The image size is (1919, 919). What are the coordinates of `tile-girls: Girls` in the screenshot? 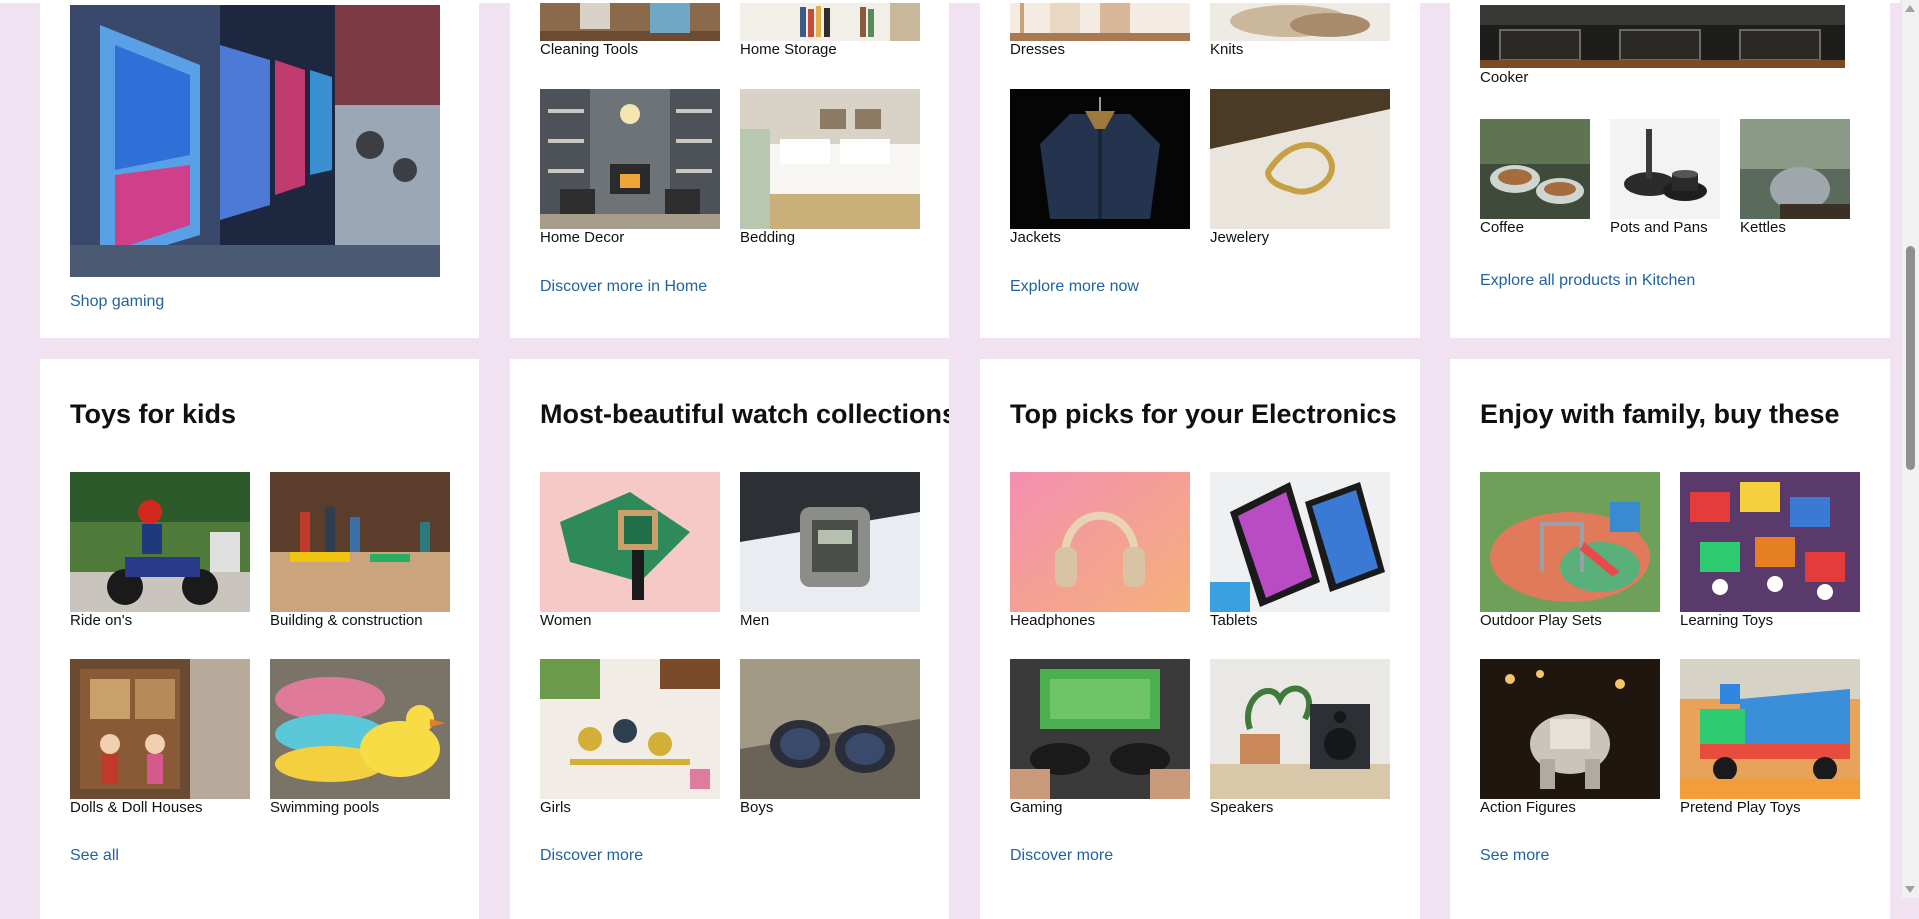 It's located at (630, 741).